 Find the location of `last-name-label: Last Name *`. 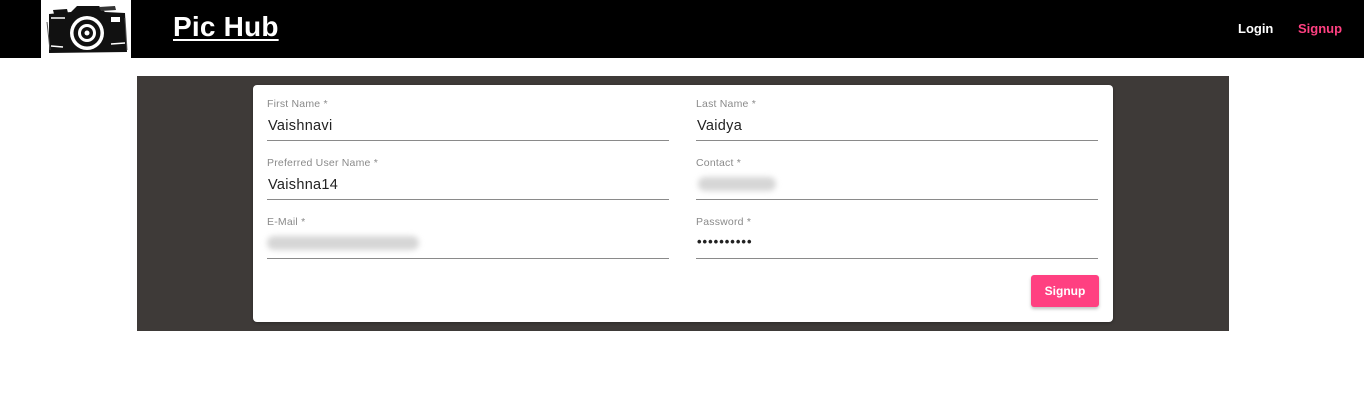

last-name-label: Last Name * is located at coordinates (726, 104).